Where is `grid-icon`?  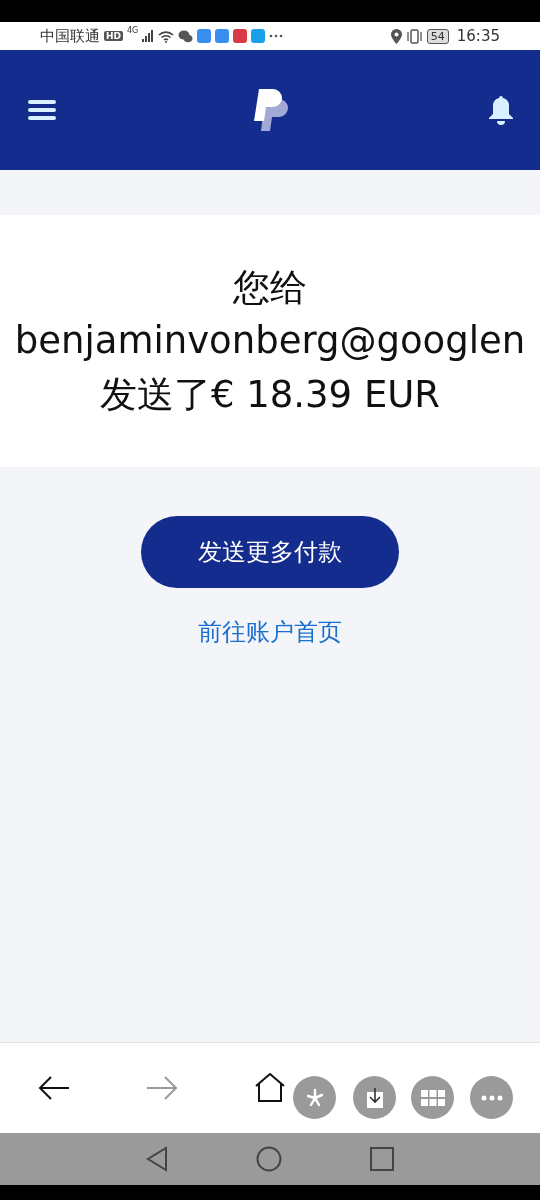
grid-icon is located at coordinates (432, 1097).